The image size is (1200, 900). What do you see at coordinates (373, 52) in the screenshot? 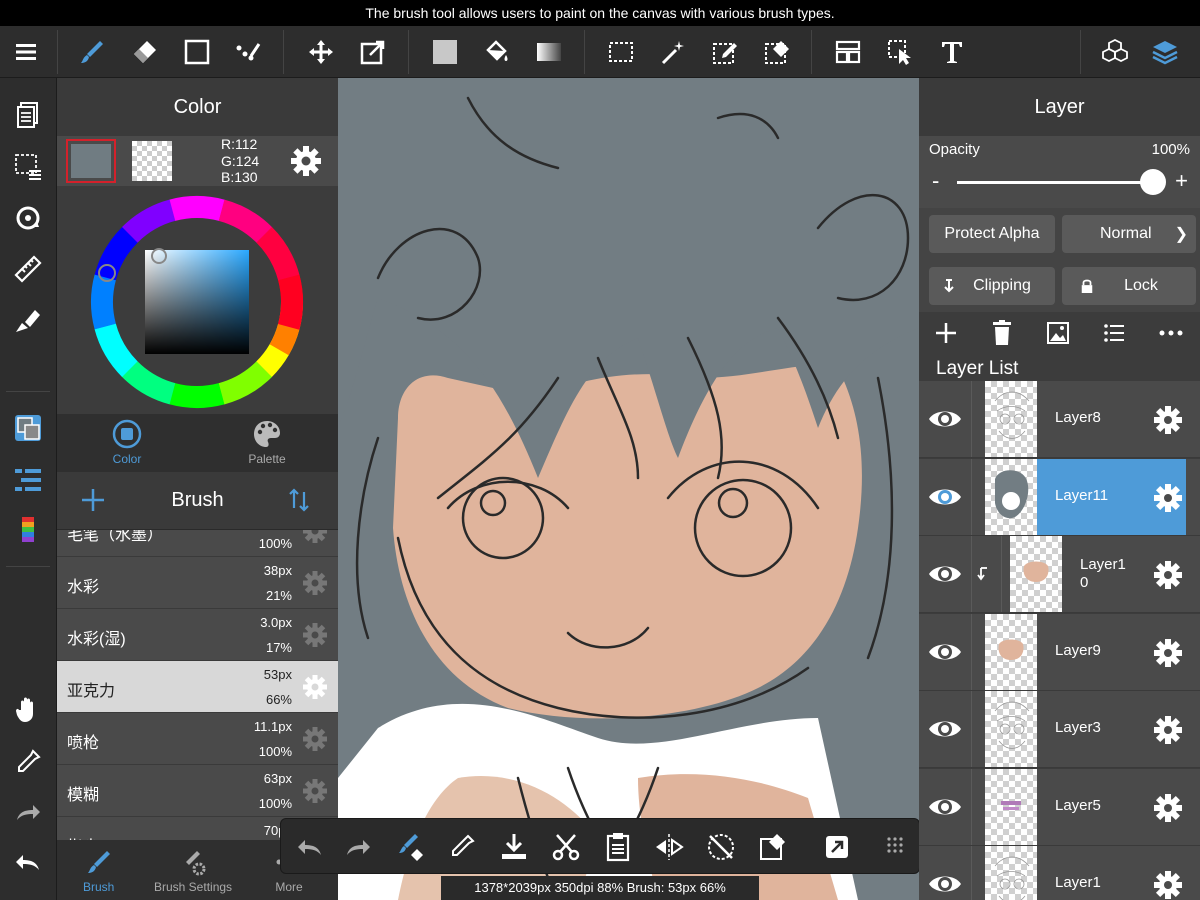
I see `transform-icon` at bounding box center [373, 52].